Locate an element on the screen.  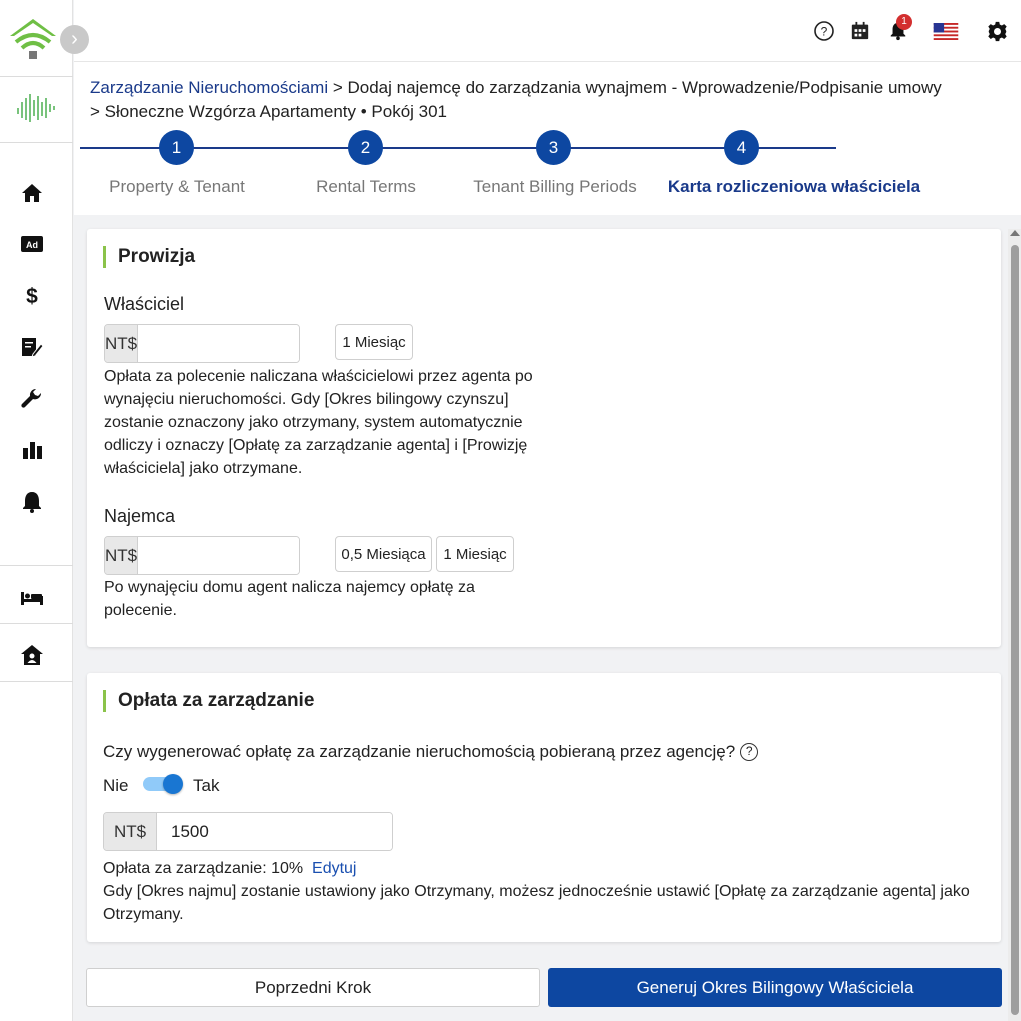
step-3-label: Tenant Billing Periods is located at coordinates (555, 187).